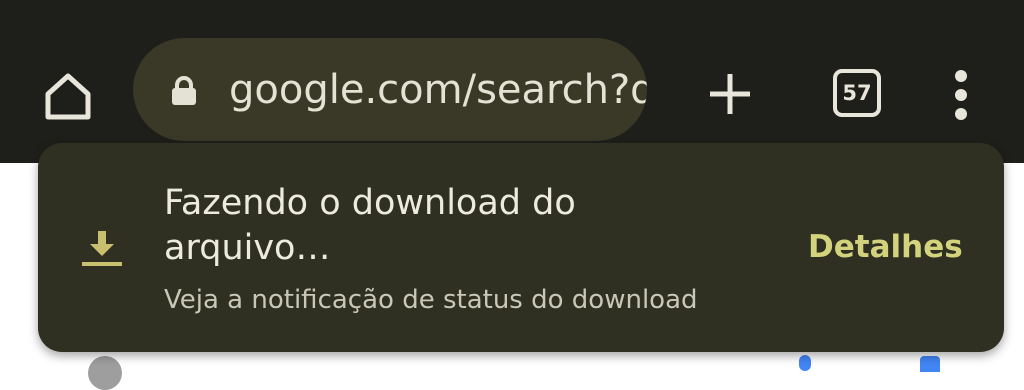 This screenshot has width=1024, height=390. I want to click on page-avatar-peek, so click(105, 373).